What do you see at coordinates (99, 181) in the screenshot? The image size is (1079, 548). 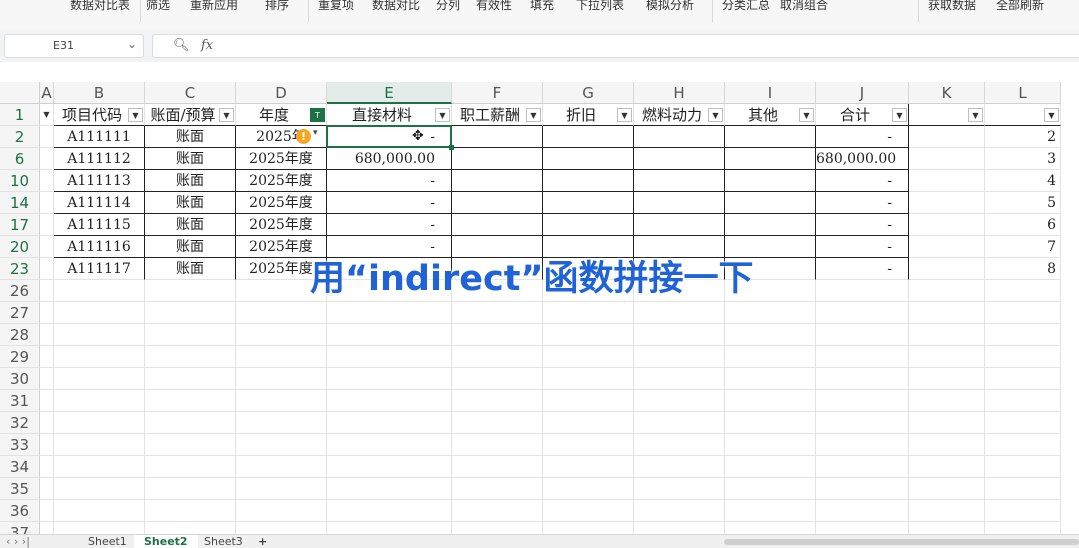 I see `cell-project-code: A111113` at bounding box center [99, 181].